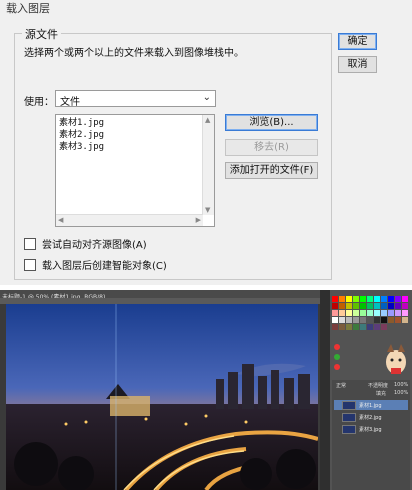 The height and width of the screenshot is (490, 412). What do you see at coordinates (80, 123) in the screenshot?
I see `list-item: 素材1.jpg` at bounding box center [80, 123].